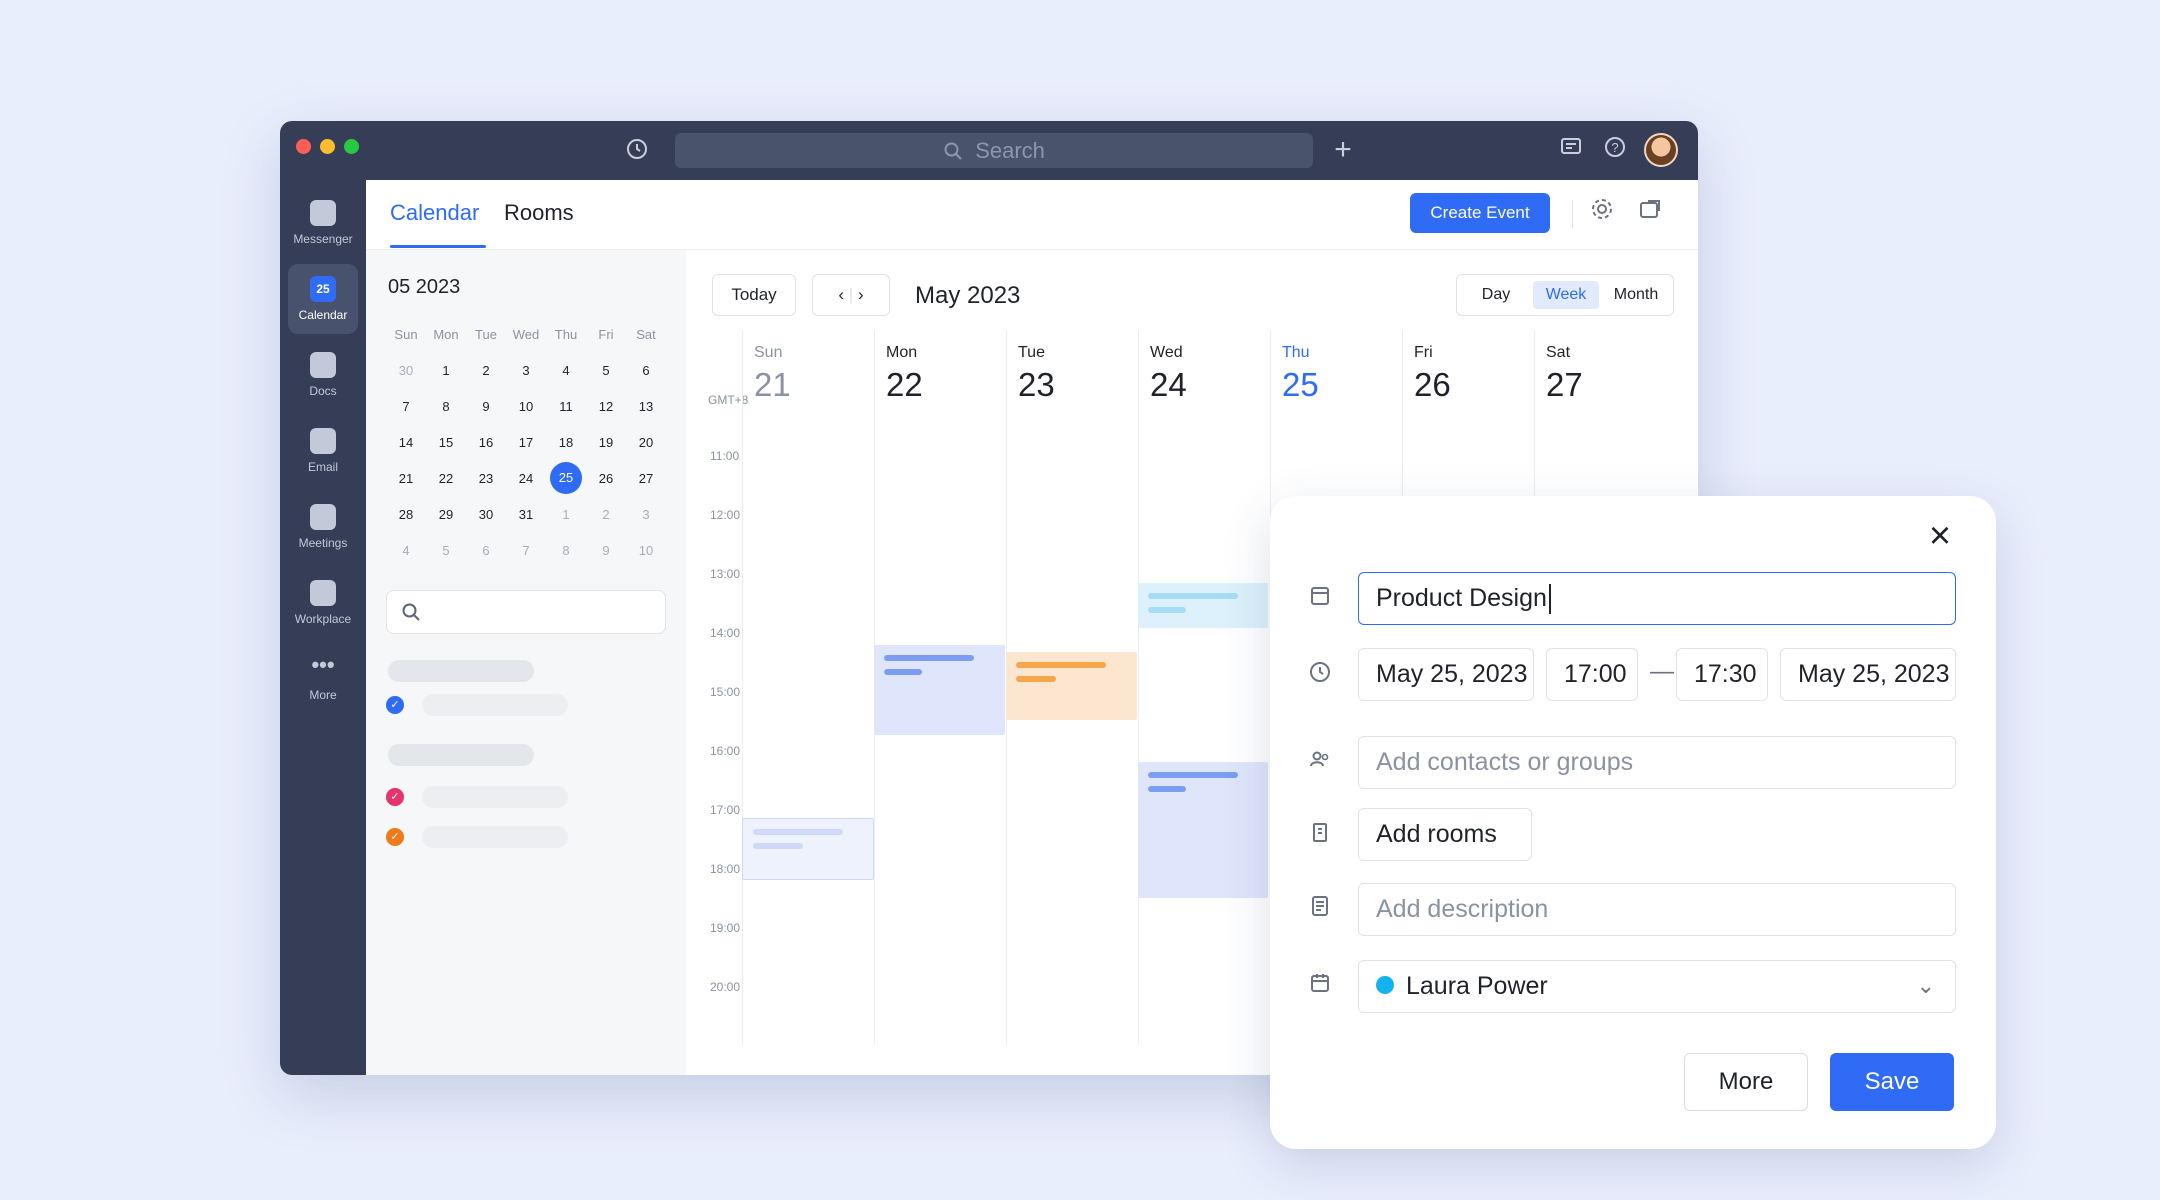 Image resolution: width=2160 pixels, height=1200 pixels. I want to click on nav-email: Email, so click(323, 451).